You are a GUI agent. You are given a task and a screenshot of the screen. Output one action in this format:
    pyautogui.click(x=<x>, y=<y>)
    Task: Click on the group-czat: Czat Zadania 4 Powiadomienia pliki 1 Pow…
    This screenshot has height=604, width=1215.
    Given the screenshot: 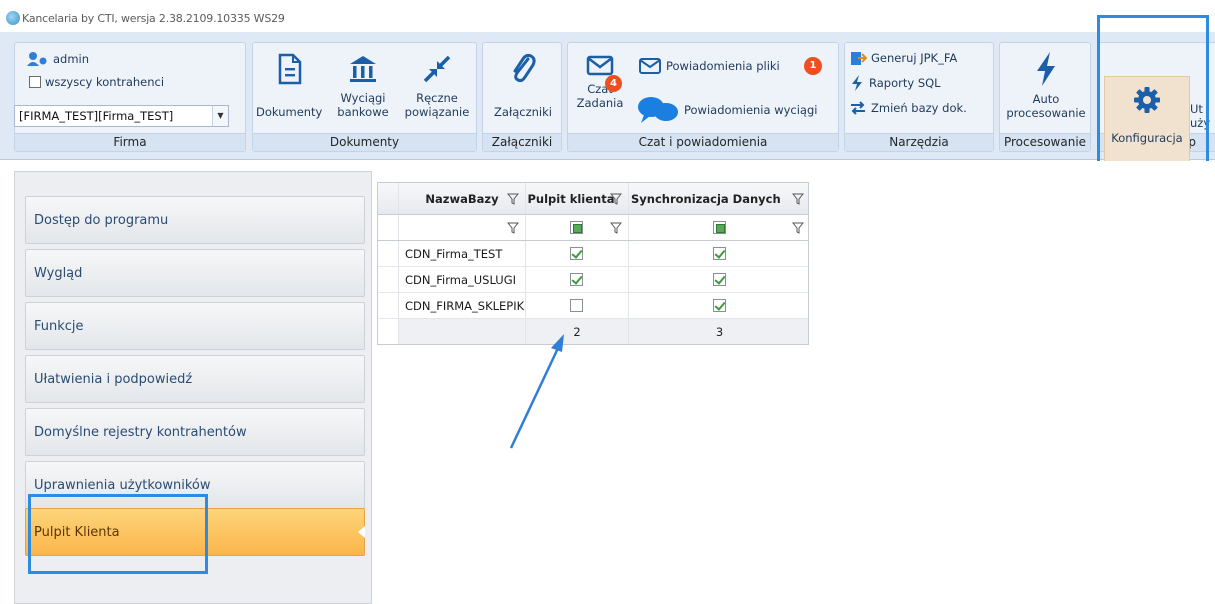 What is the action you would take?
    pyautogui.click(x=703, y=97)
    